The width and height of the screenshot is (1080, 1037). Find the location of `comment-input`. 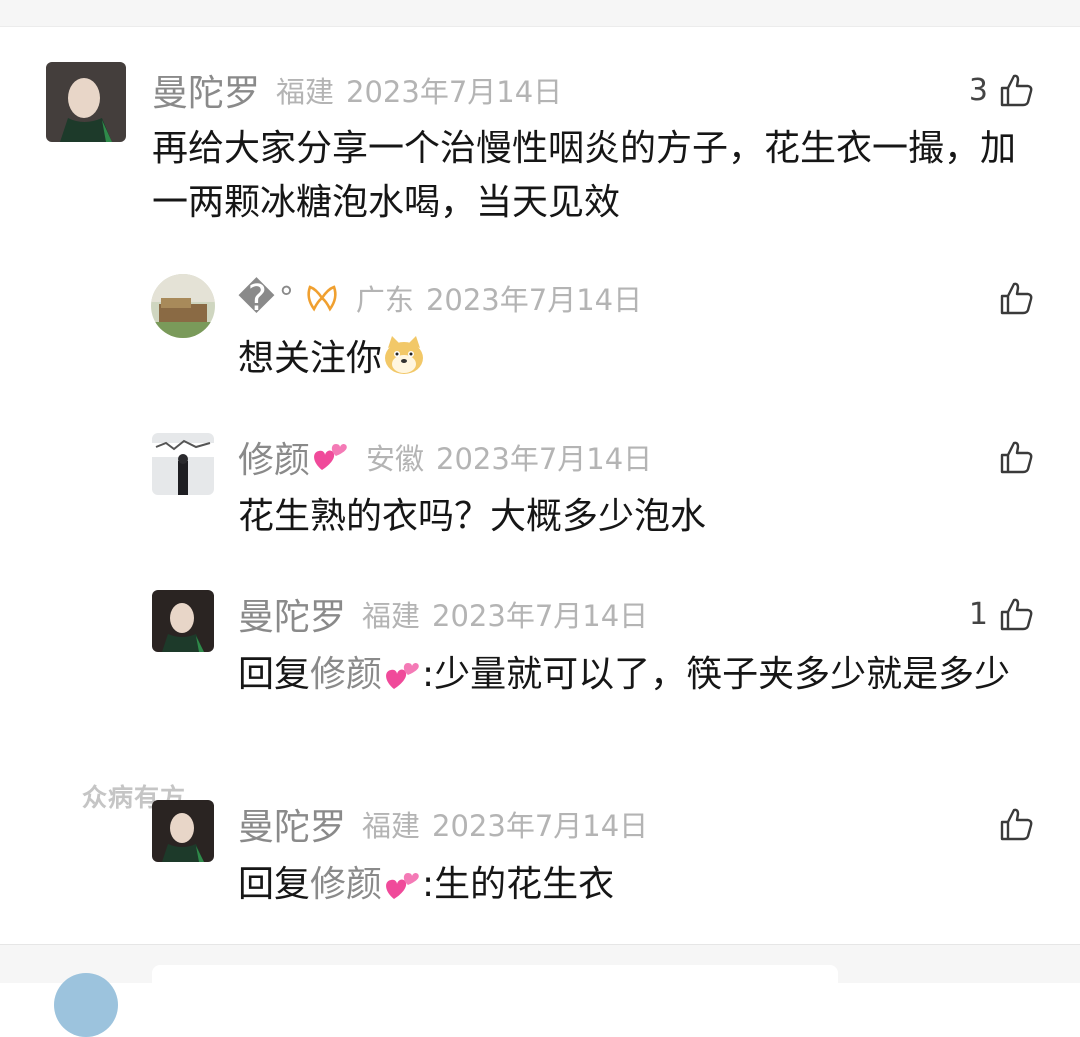

comment-input is located at coordinates (495, 985).